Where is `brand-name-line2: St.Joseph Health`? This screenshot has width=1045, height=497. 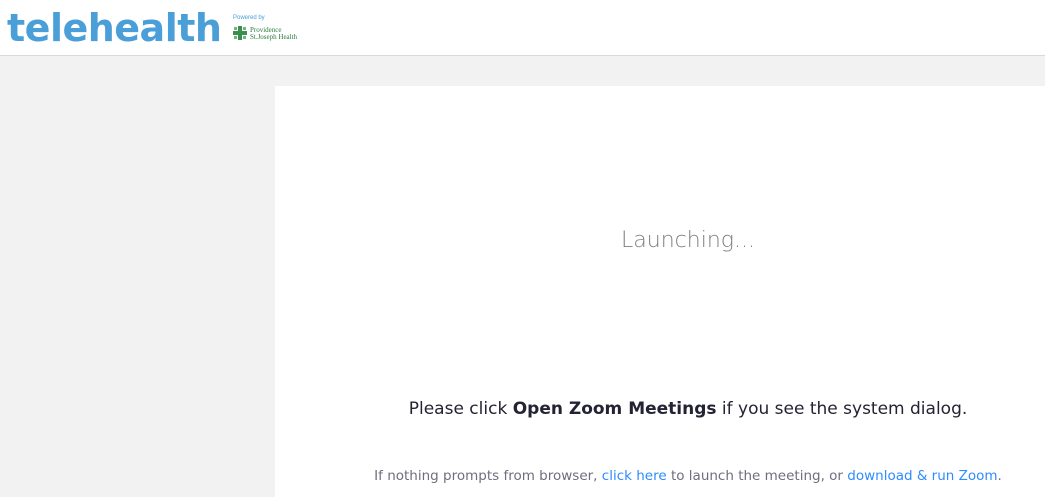 brand-name-line2: St.Joseph Health is located at coordinates (274, 37).